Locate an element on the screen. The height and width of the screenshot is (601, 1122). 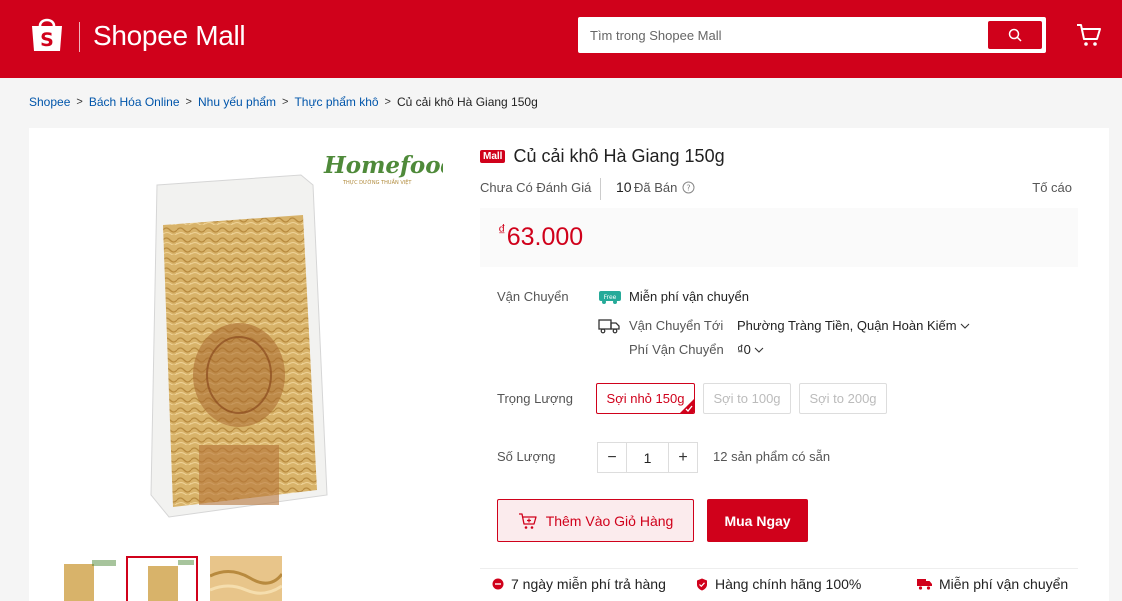
delivery-truck-icon is located at coordinates (924, 584).